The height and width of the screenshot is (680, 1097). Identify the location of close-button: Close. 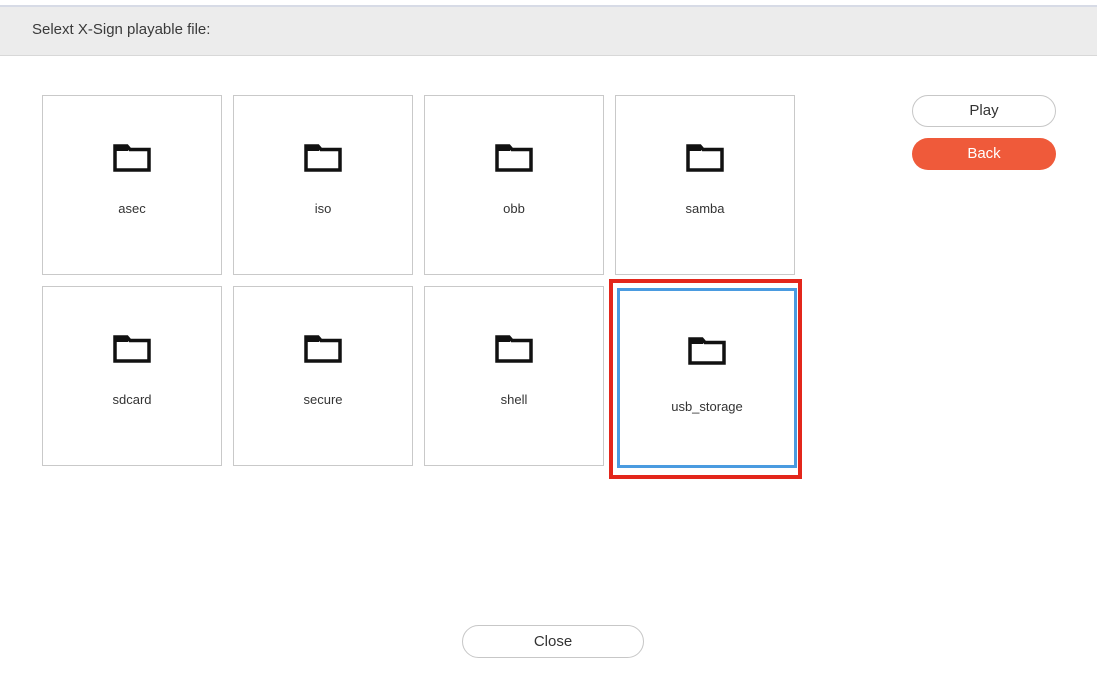
(553, 641).